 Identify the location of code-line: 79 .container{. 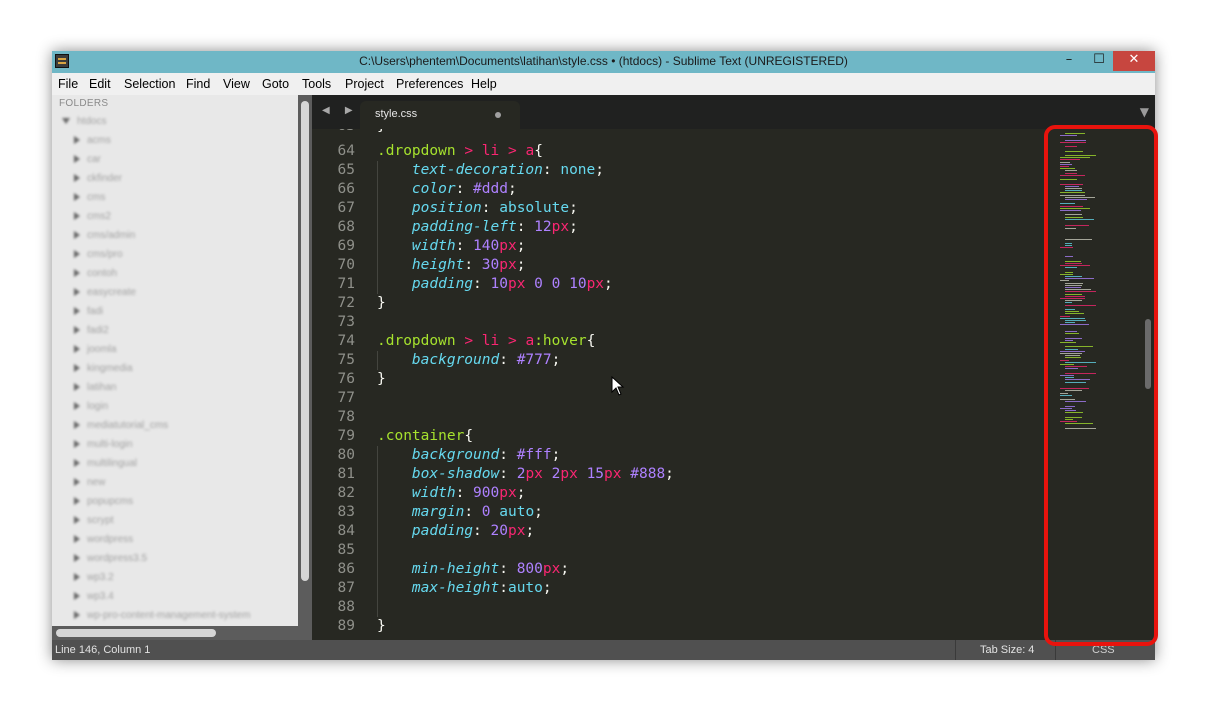
(676, 436).